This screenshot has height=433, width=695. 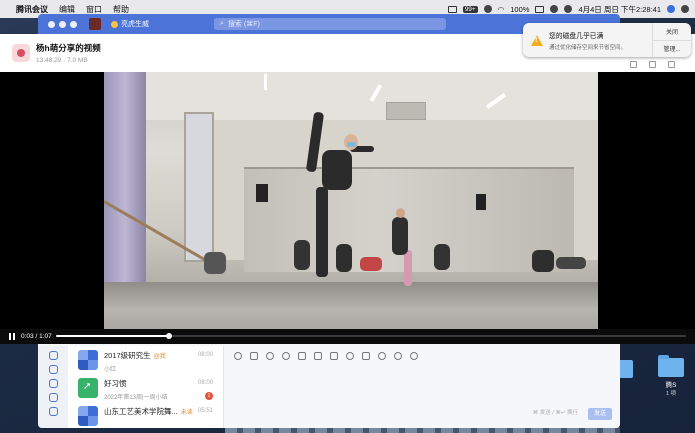 What do you see at coordinates (114, 24) in the screenshot?
I see `status-emoji-icon` at bounding box center [114, 24].